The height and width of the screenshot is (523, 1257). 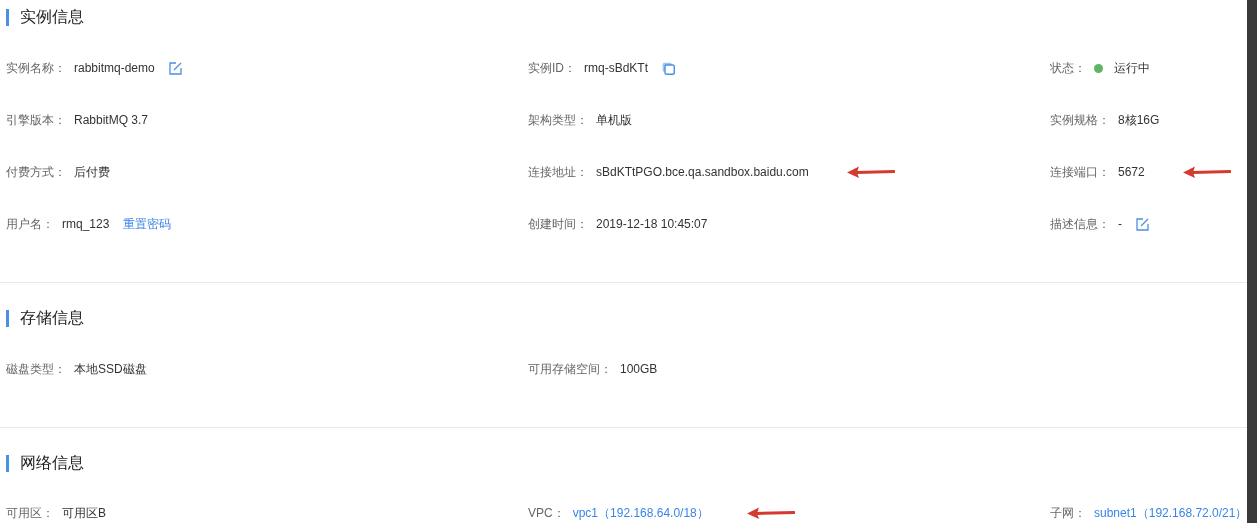 What do you see at coordinates (1120, 224) in the screenshot?
I see `field-value: -` at bounding box center [1120, 224].